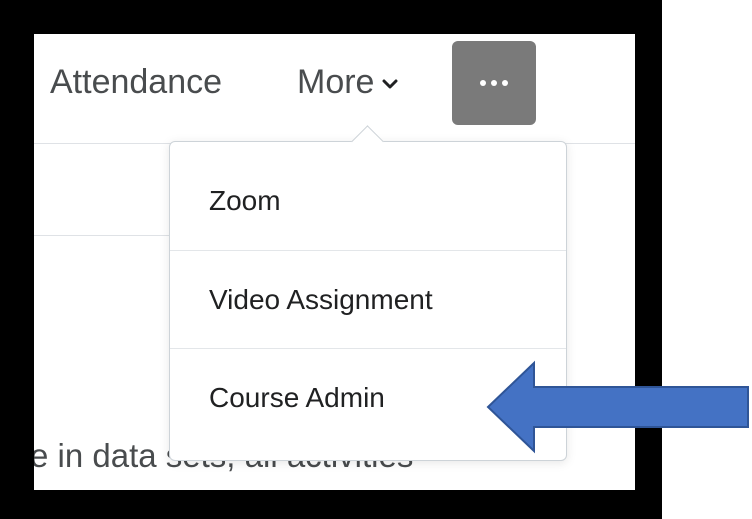 This screenshot has height=519, width=752. What do you see at coordinates (617, 407) in the screenshot?
I see `annotation-arrow-icon` at bounding box center [617, 407].